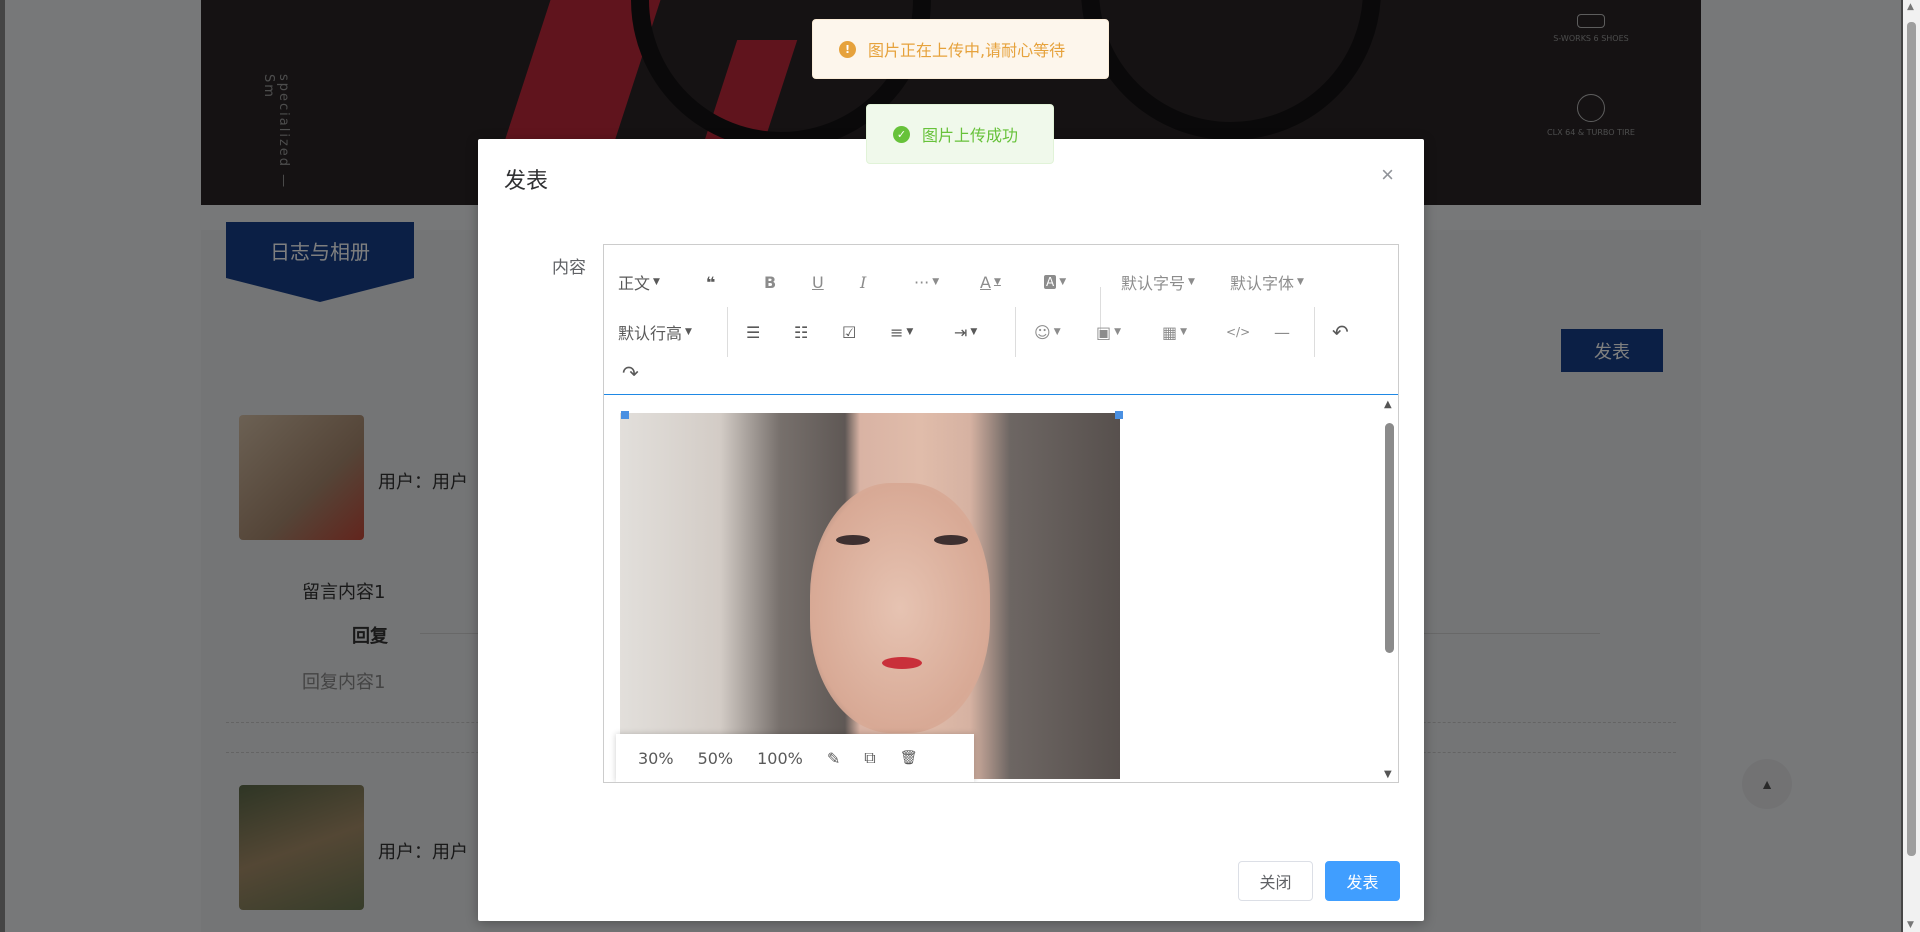  I want to click on italic-icon: I, so click(863, 282).